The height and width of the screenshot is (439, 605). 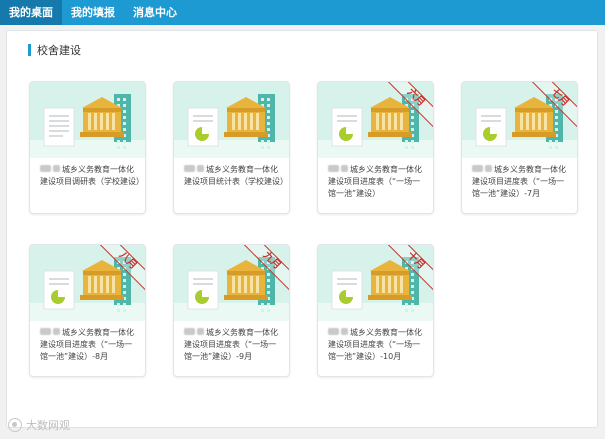 I want to click on watermark: 大数网观, so click(x=39, y=425).